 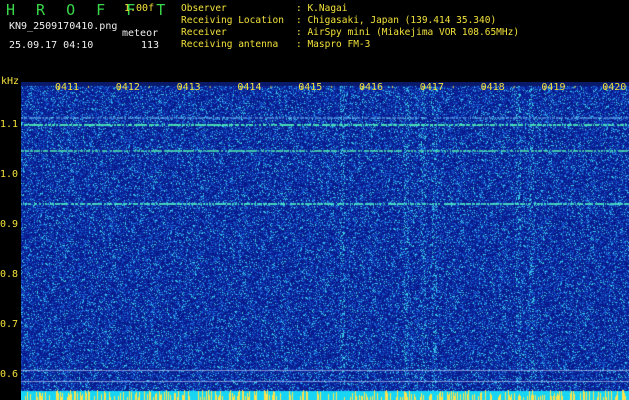 I want to click on frequency-tick-label: 0.8, so click(x=9, y=274).